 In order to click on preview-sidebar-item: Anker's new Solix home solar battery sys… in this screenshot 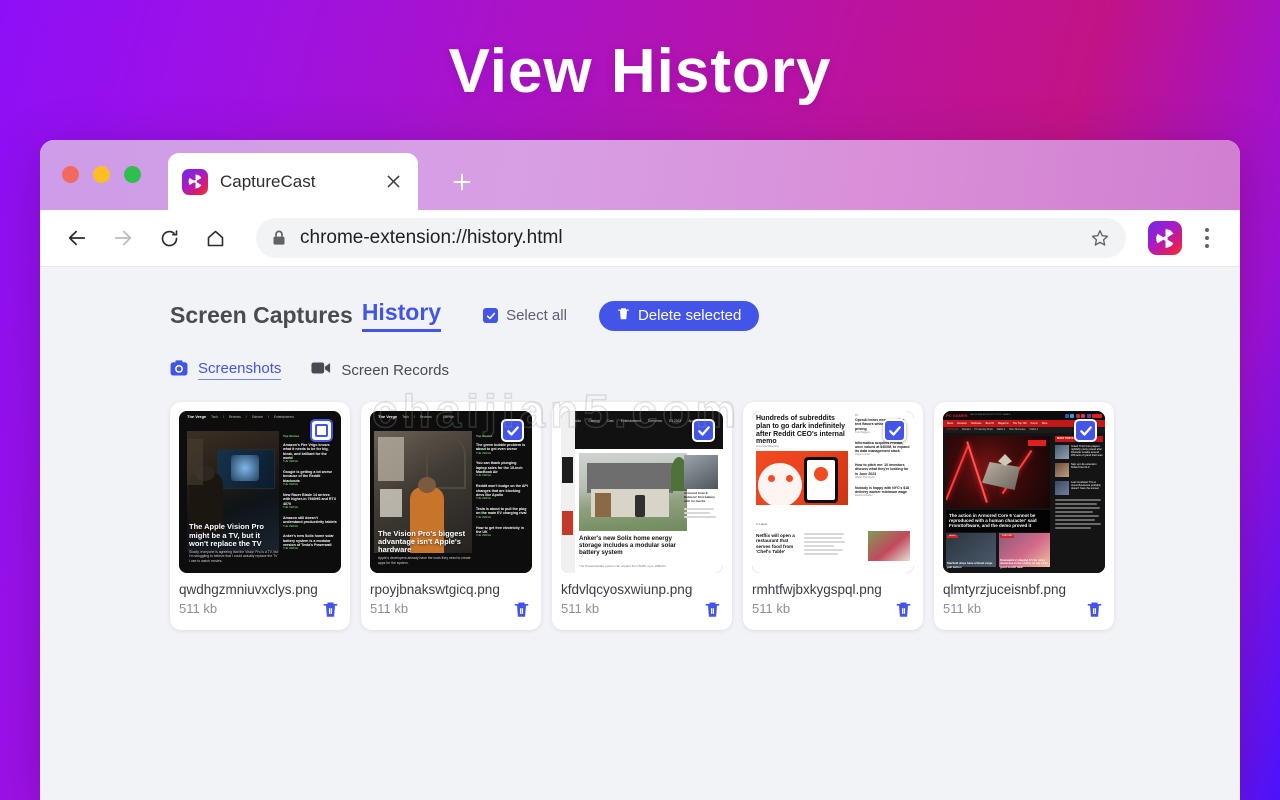, I will do `click(308, 540)`.